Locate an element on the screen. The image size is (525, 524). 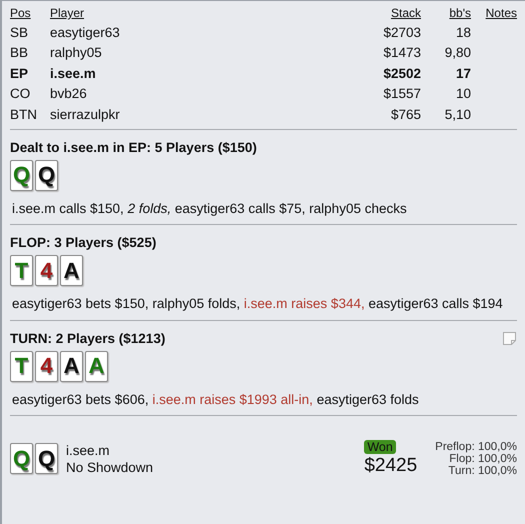
player-name: i.see.m is located at coordinates (88, 450).